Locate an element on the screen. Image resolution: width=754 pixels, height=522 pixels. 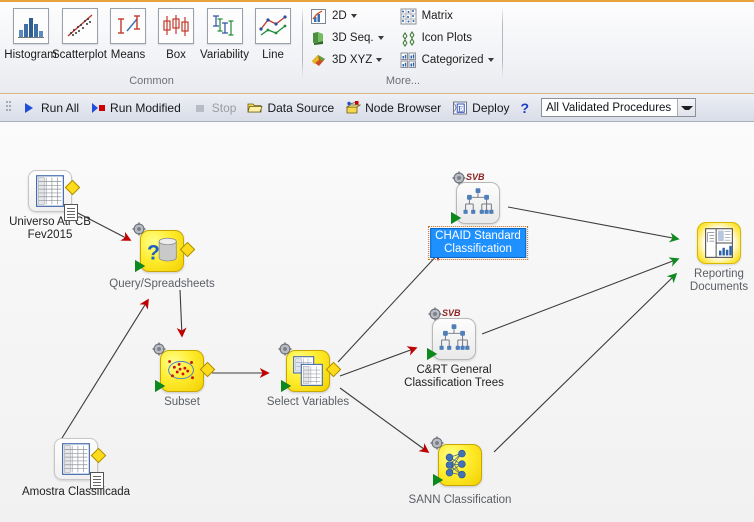
svb-badge: SVB is located at coordinates (475, 177).